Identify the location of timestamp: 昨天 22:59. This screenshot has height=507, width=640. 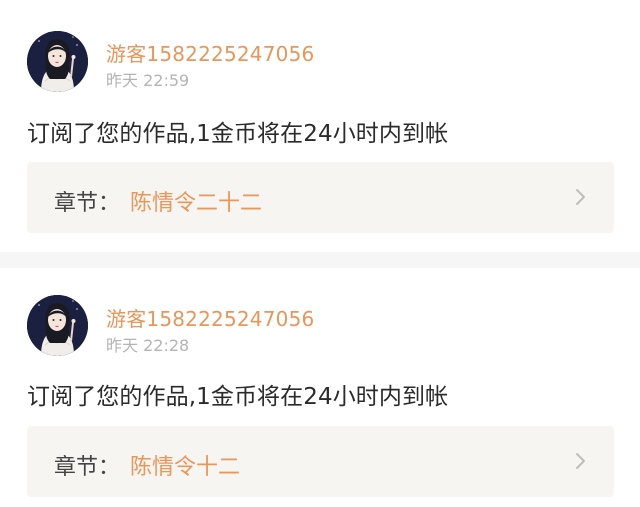
(148, 80).